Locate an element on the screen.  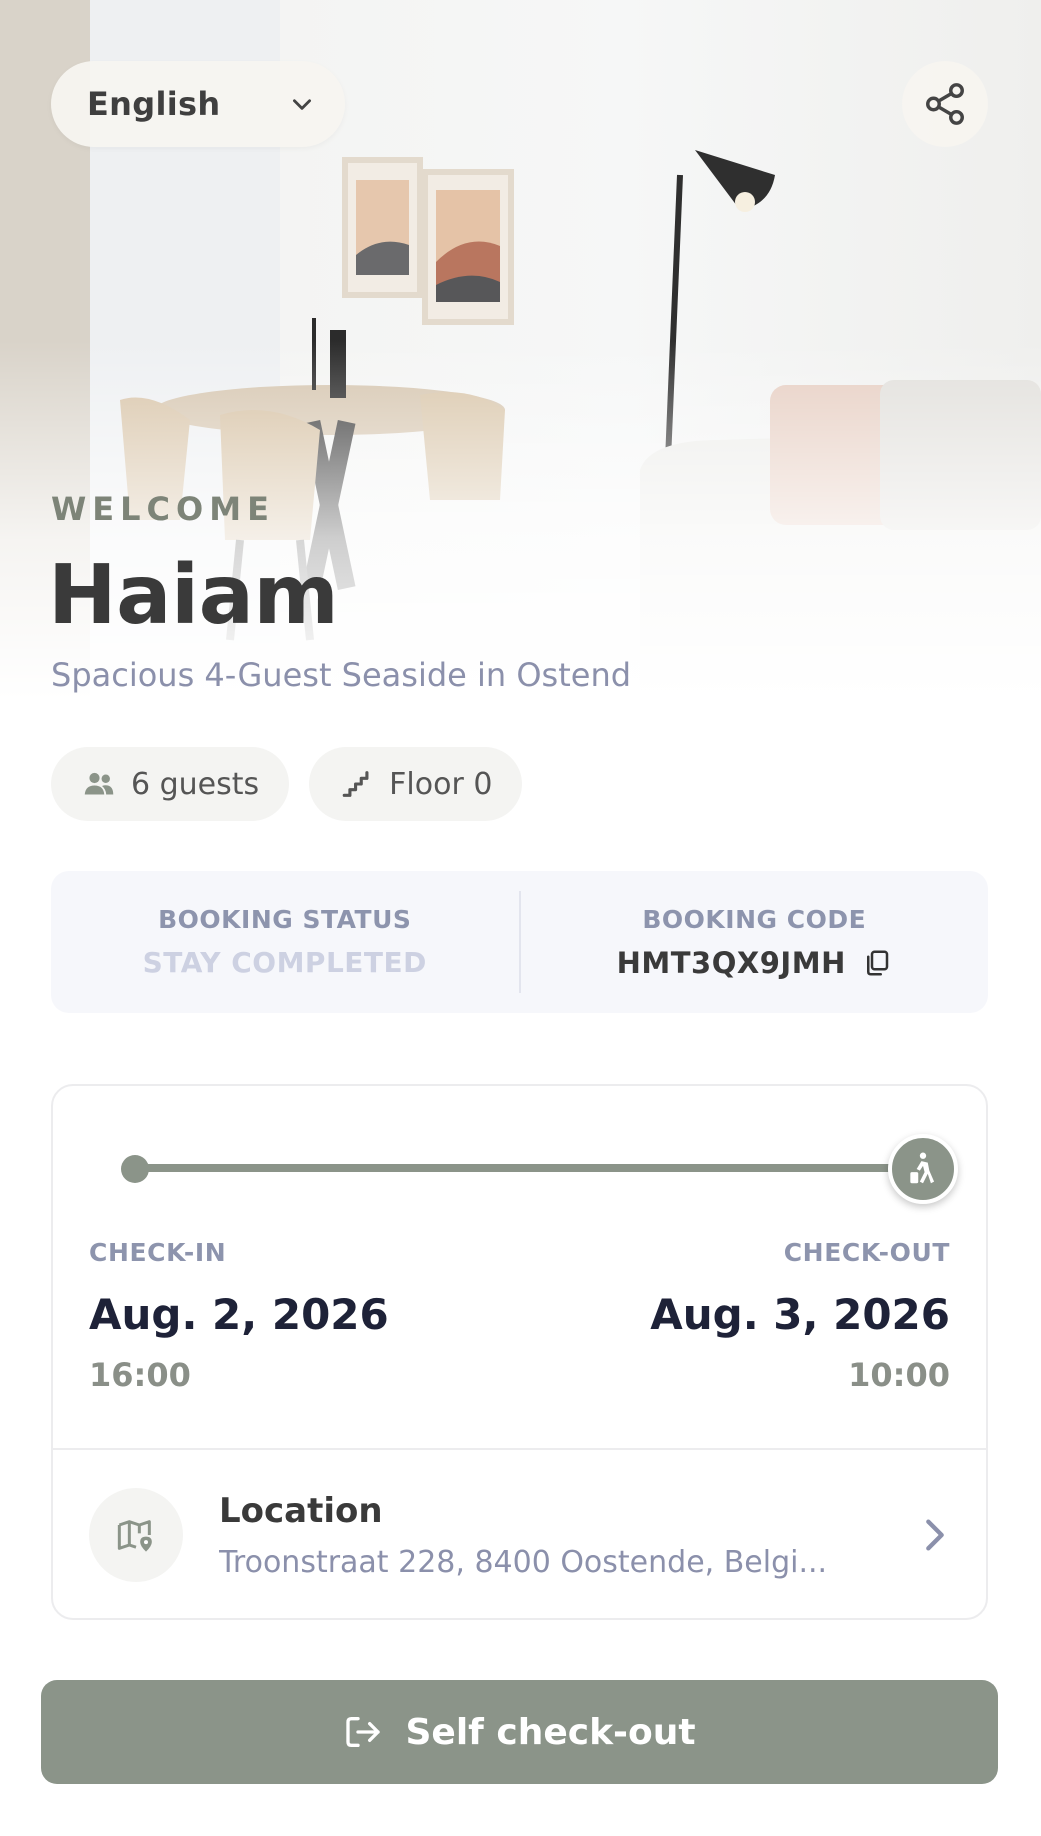
floor-chip: Floor 0 is located at coordinates (416, 784).